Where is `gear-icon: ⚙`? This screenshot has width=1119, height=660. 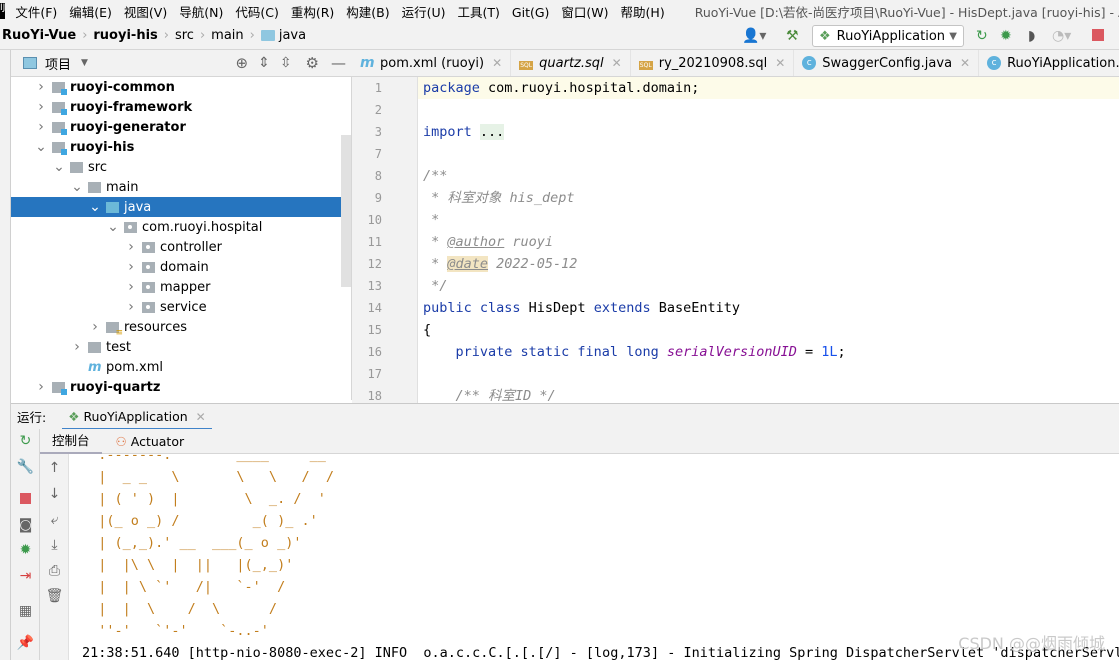 gear-icon: ⚙ is located at coordinates (312, 63).